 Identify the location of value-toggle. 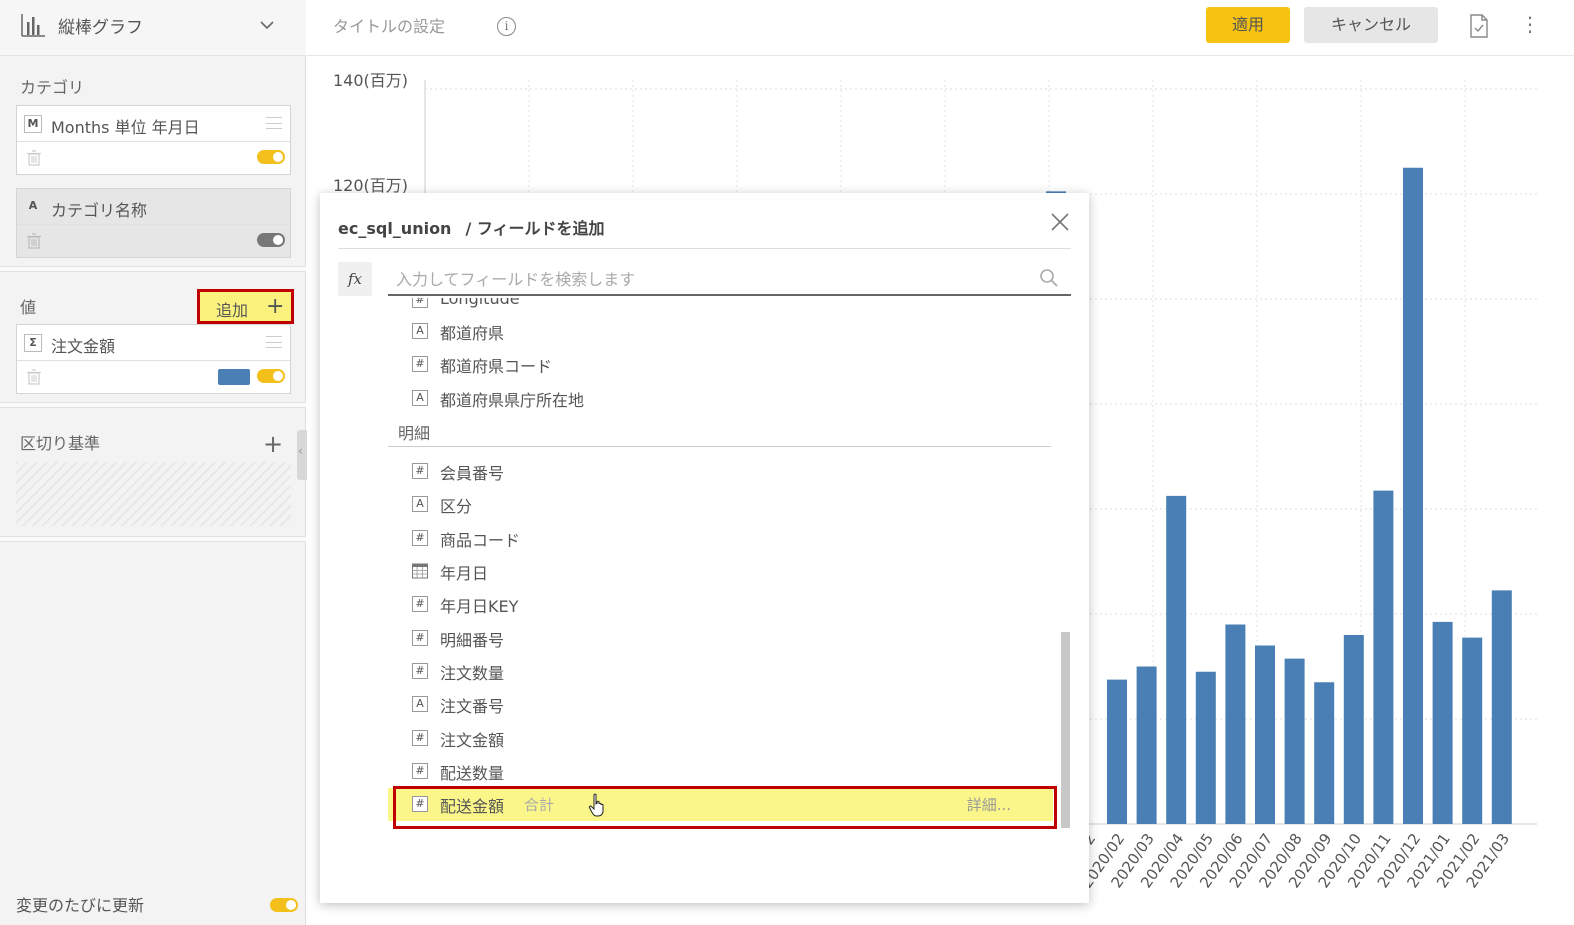
(271, 376).